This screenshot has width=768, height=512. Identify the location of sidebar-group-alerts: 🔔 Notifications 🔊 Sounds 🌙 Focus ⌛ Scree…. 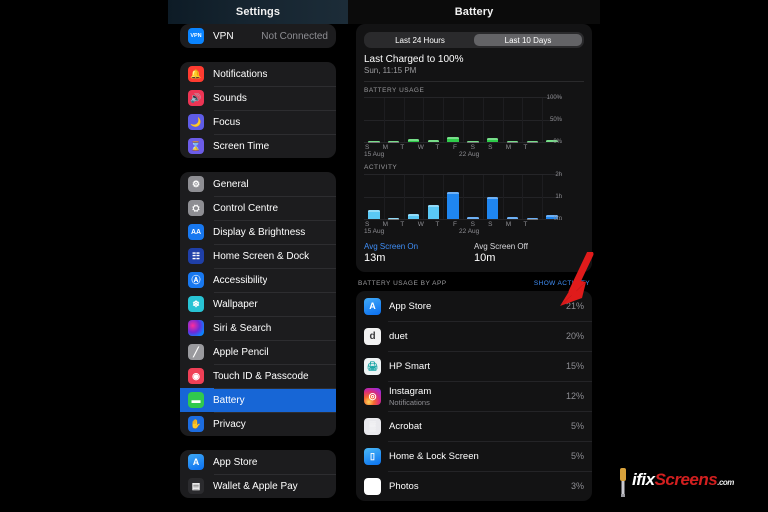
(258, 110).